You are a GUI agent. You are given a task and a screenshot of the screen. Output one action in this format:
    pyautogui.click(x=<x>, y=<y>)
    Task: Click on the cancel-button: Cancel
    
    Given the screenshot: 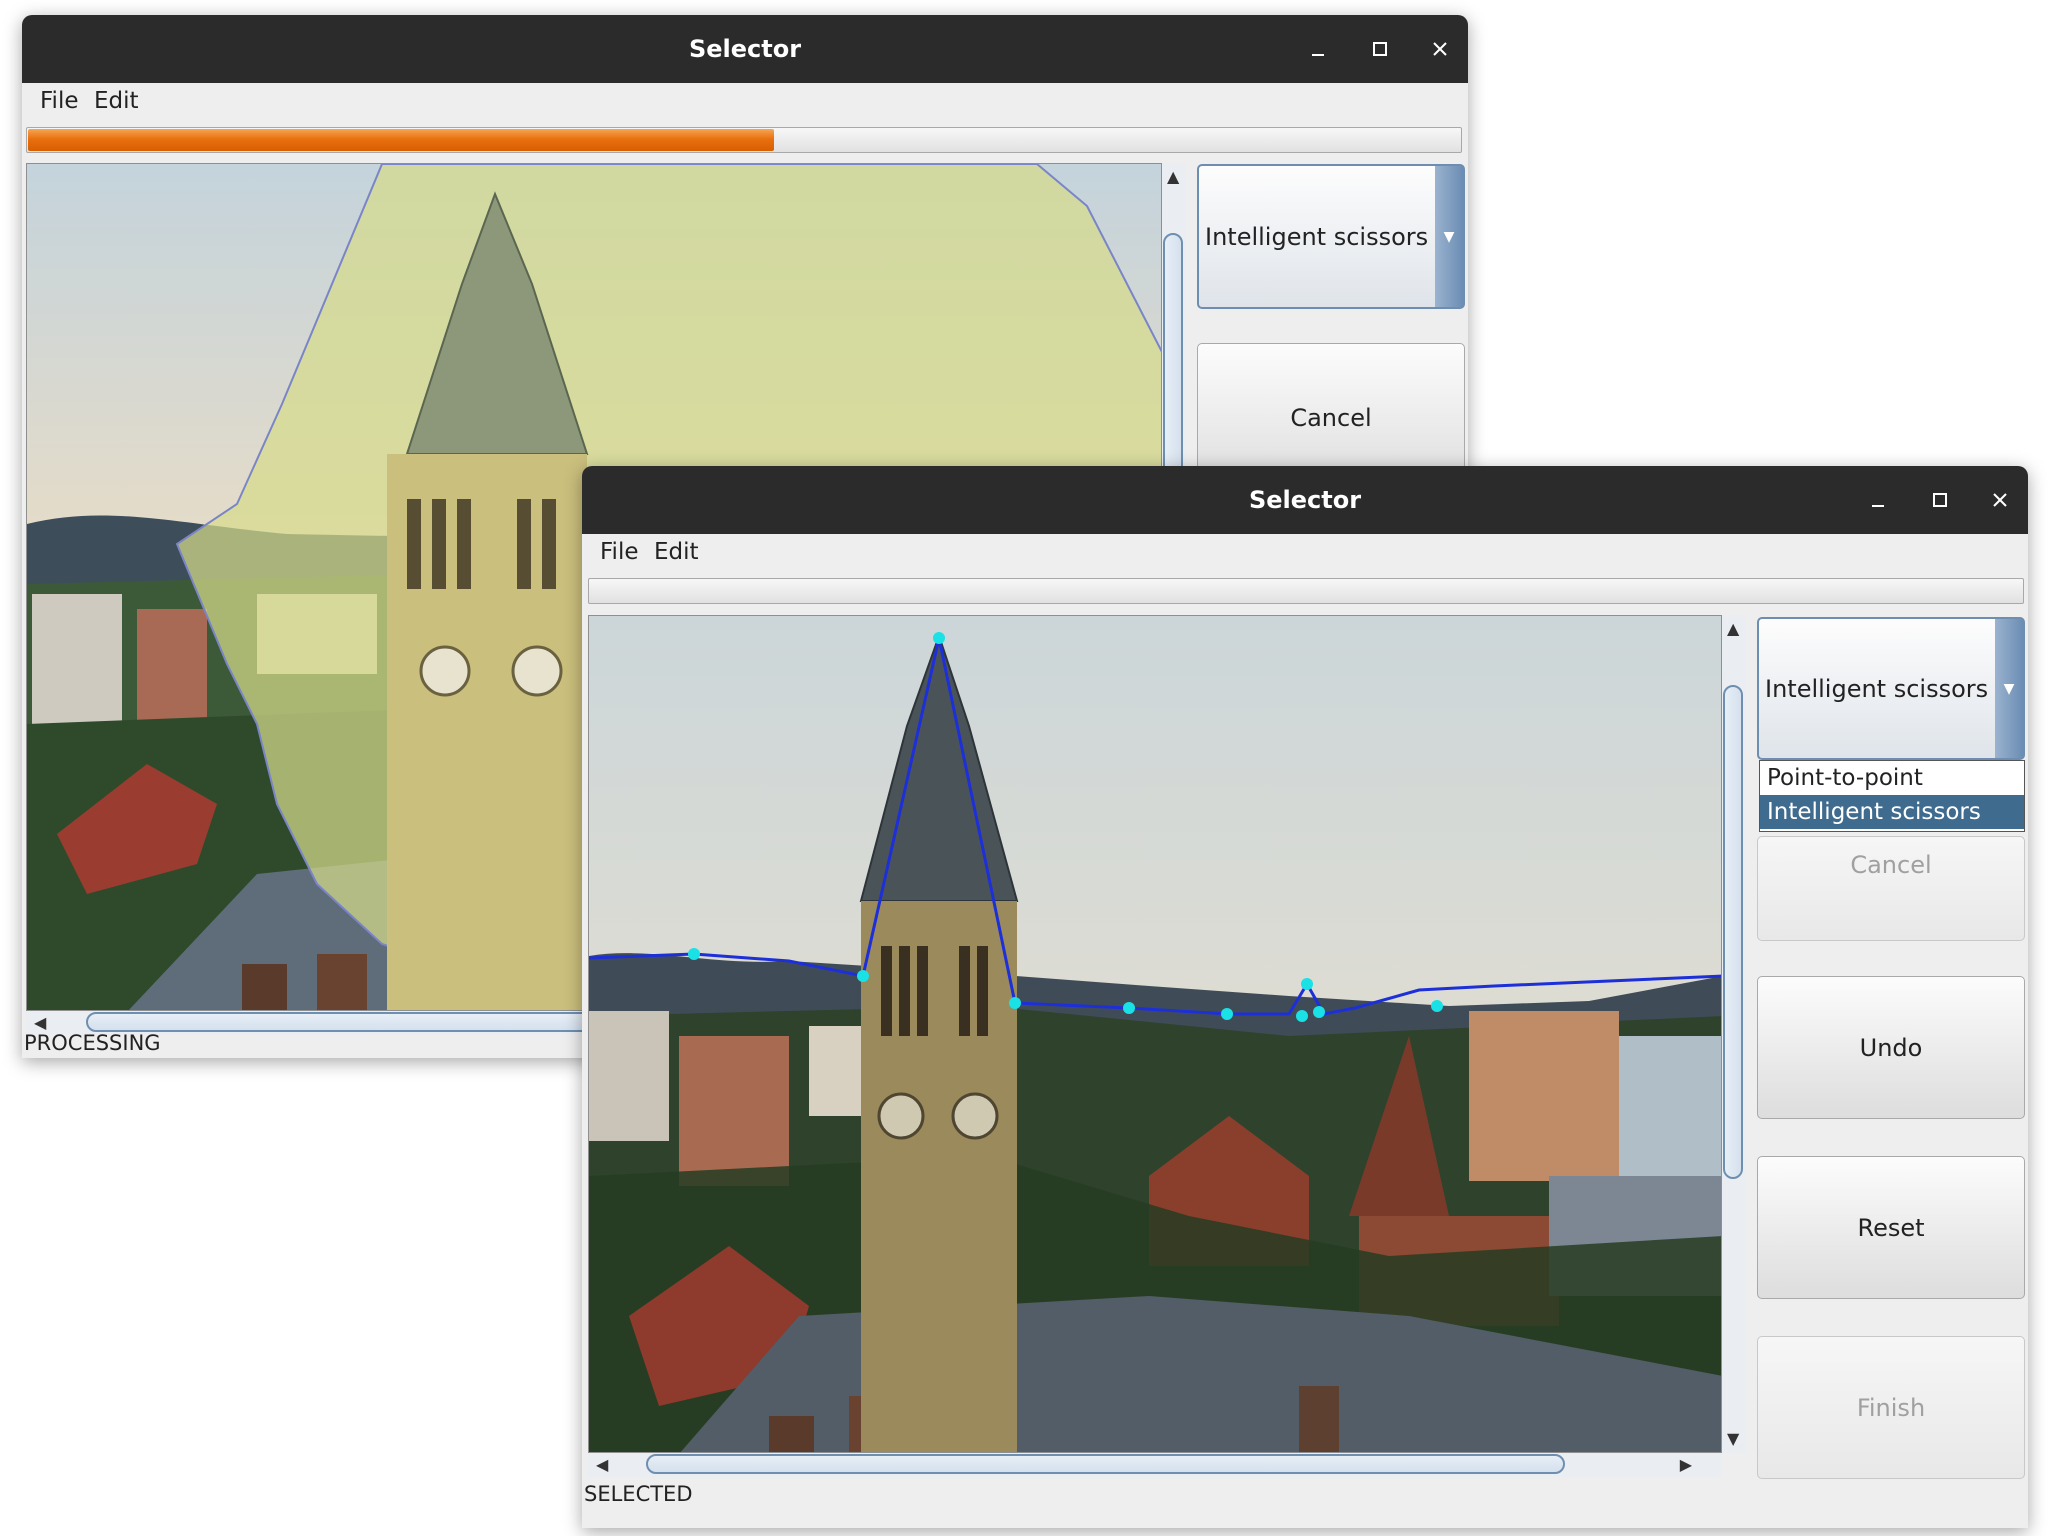 What is the action you would take?
    pyautogui.click(x=1891, y=888)
    